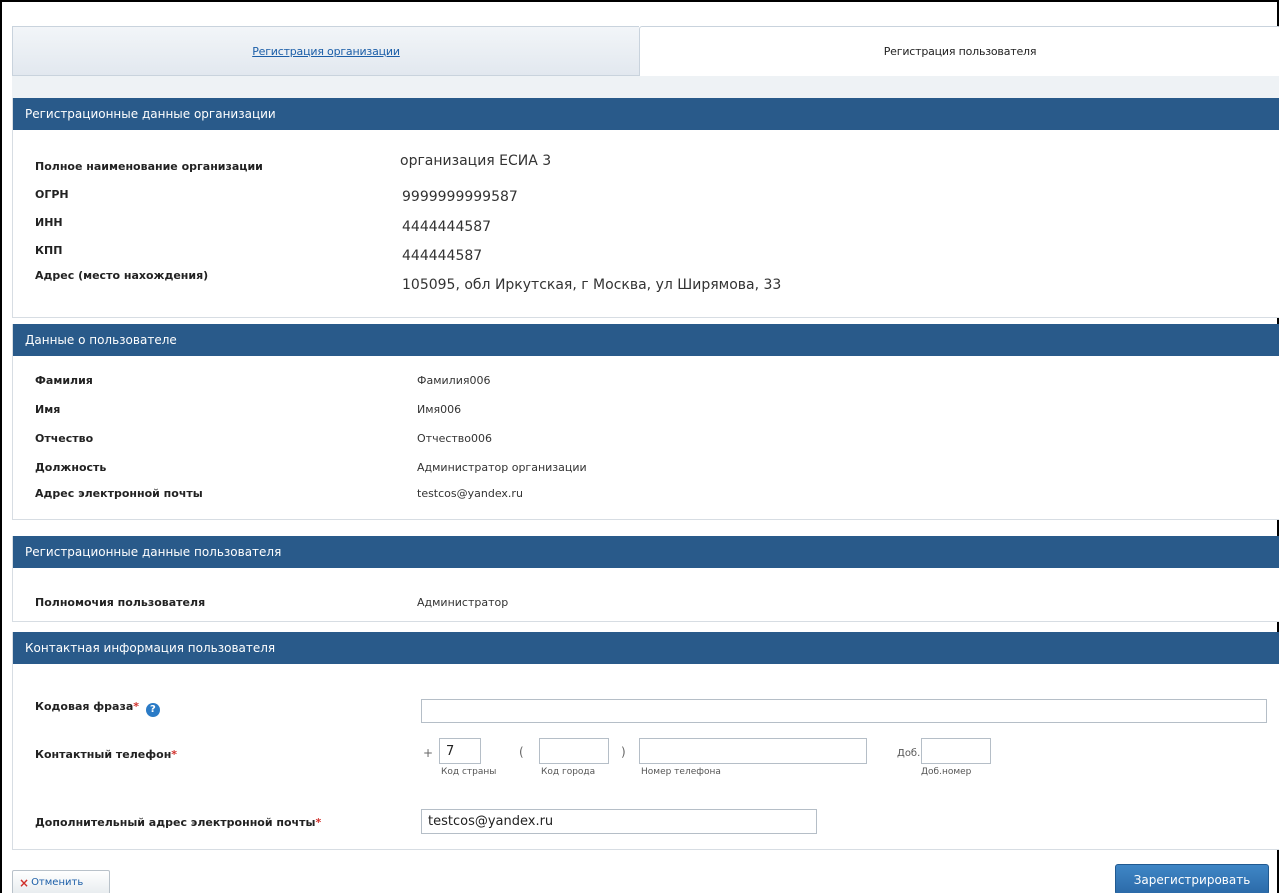 Image resolution: width=1279 pixels, height=893 pixels. I want to click on user-section-header: Данные о пользователе, so click(646, 340).